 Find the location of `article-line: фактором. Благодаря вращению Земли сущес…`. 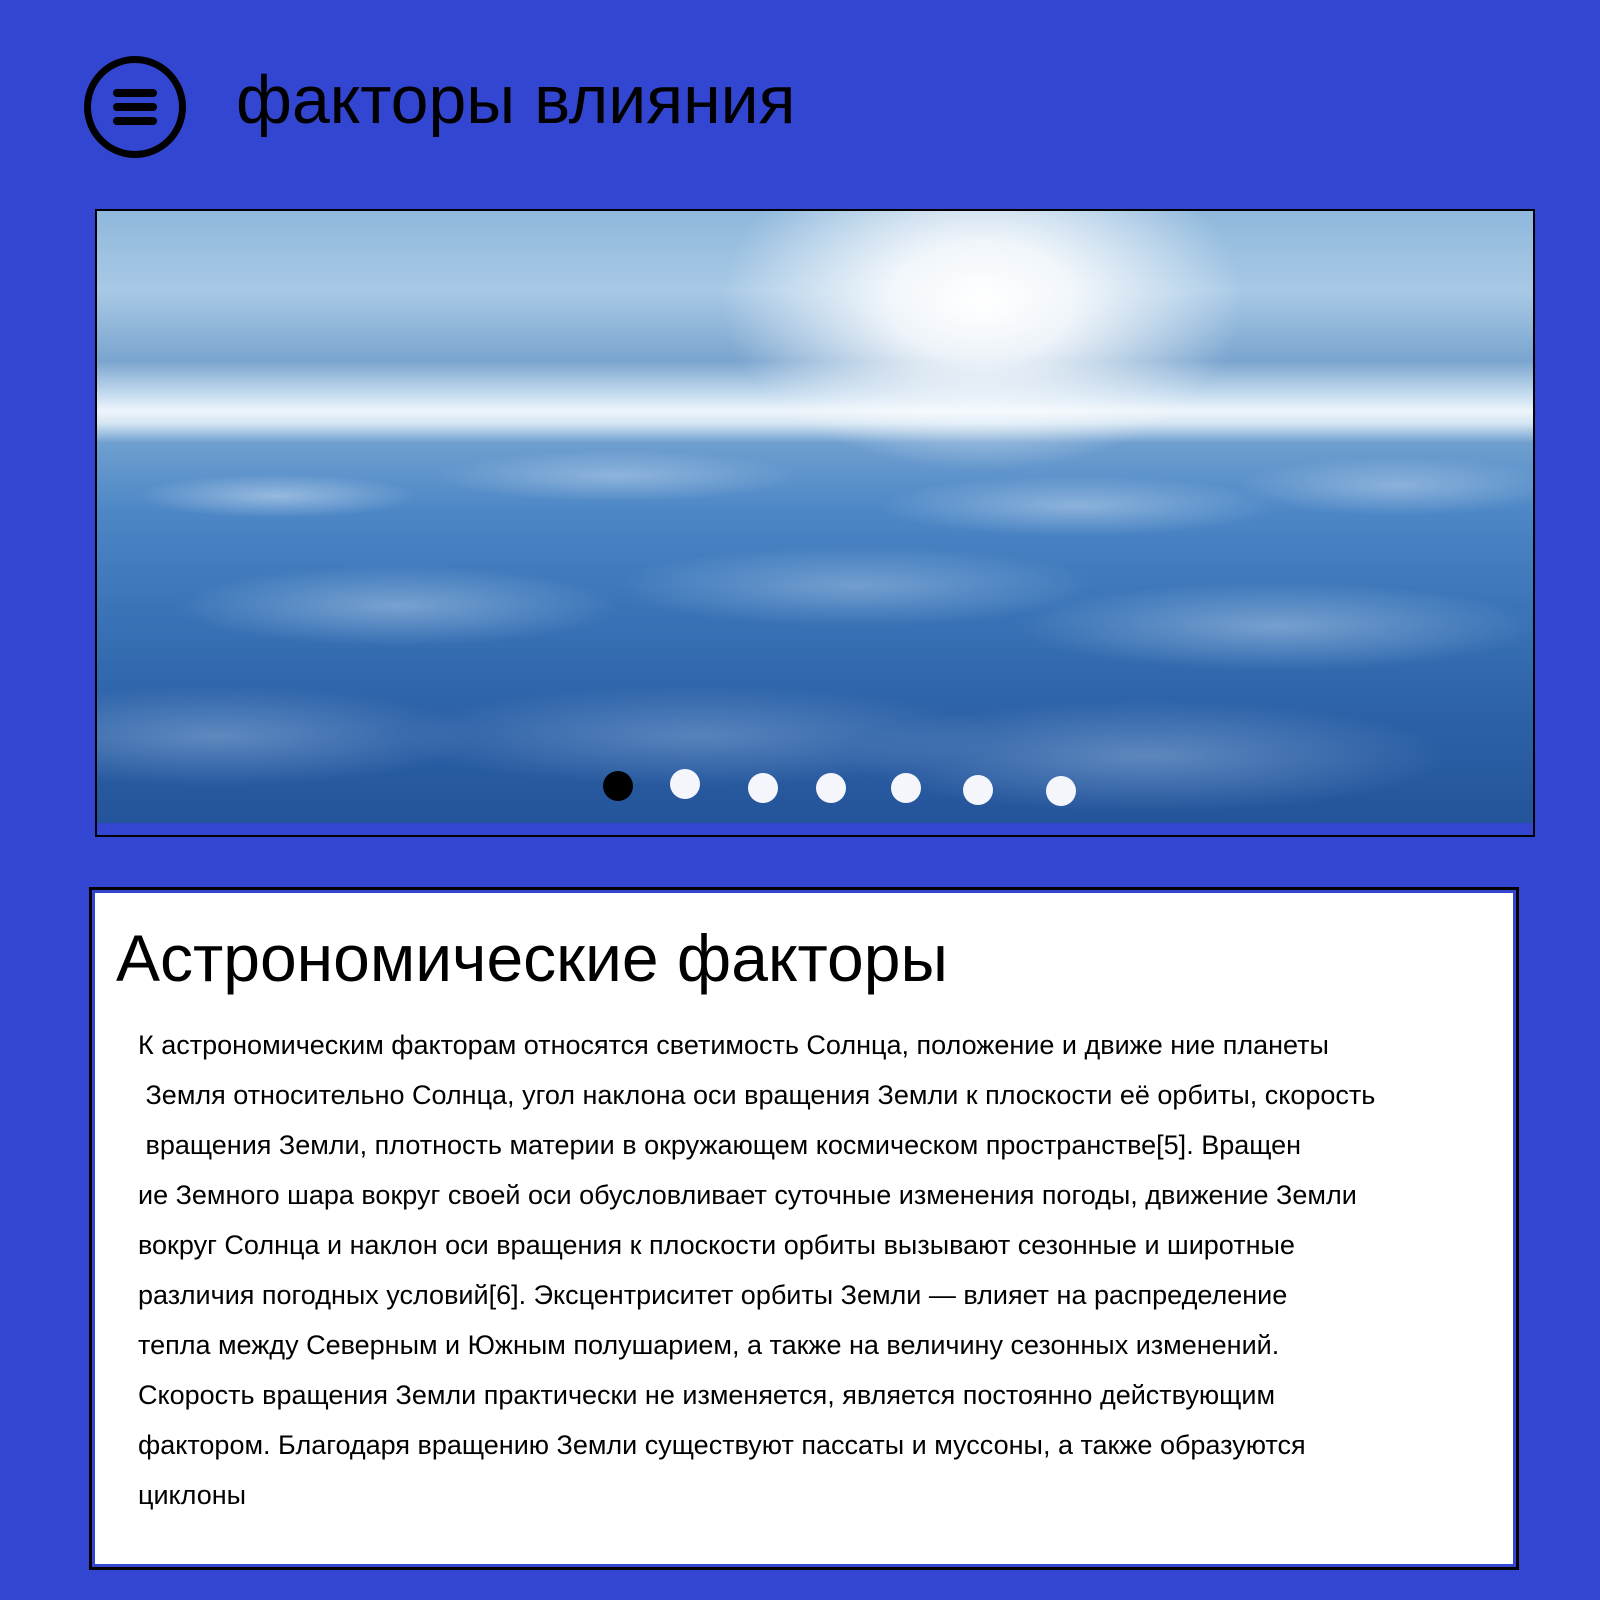

article-line: фактором. Благодаря вращению Земли сущес… is located at coordinates (722, 1445).